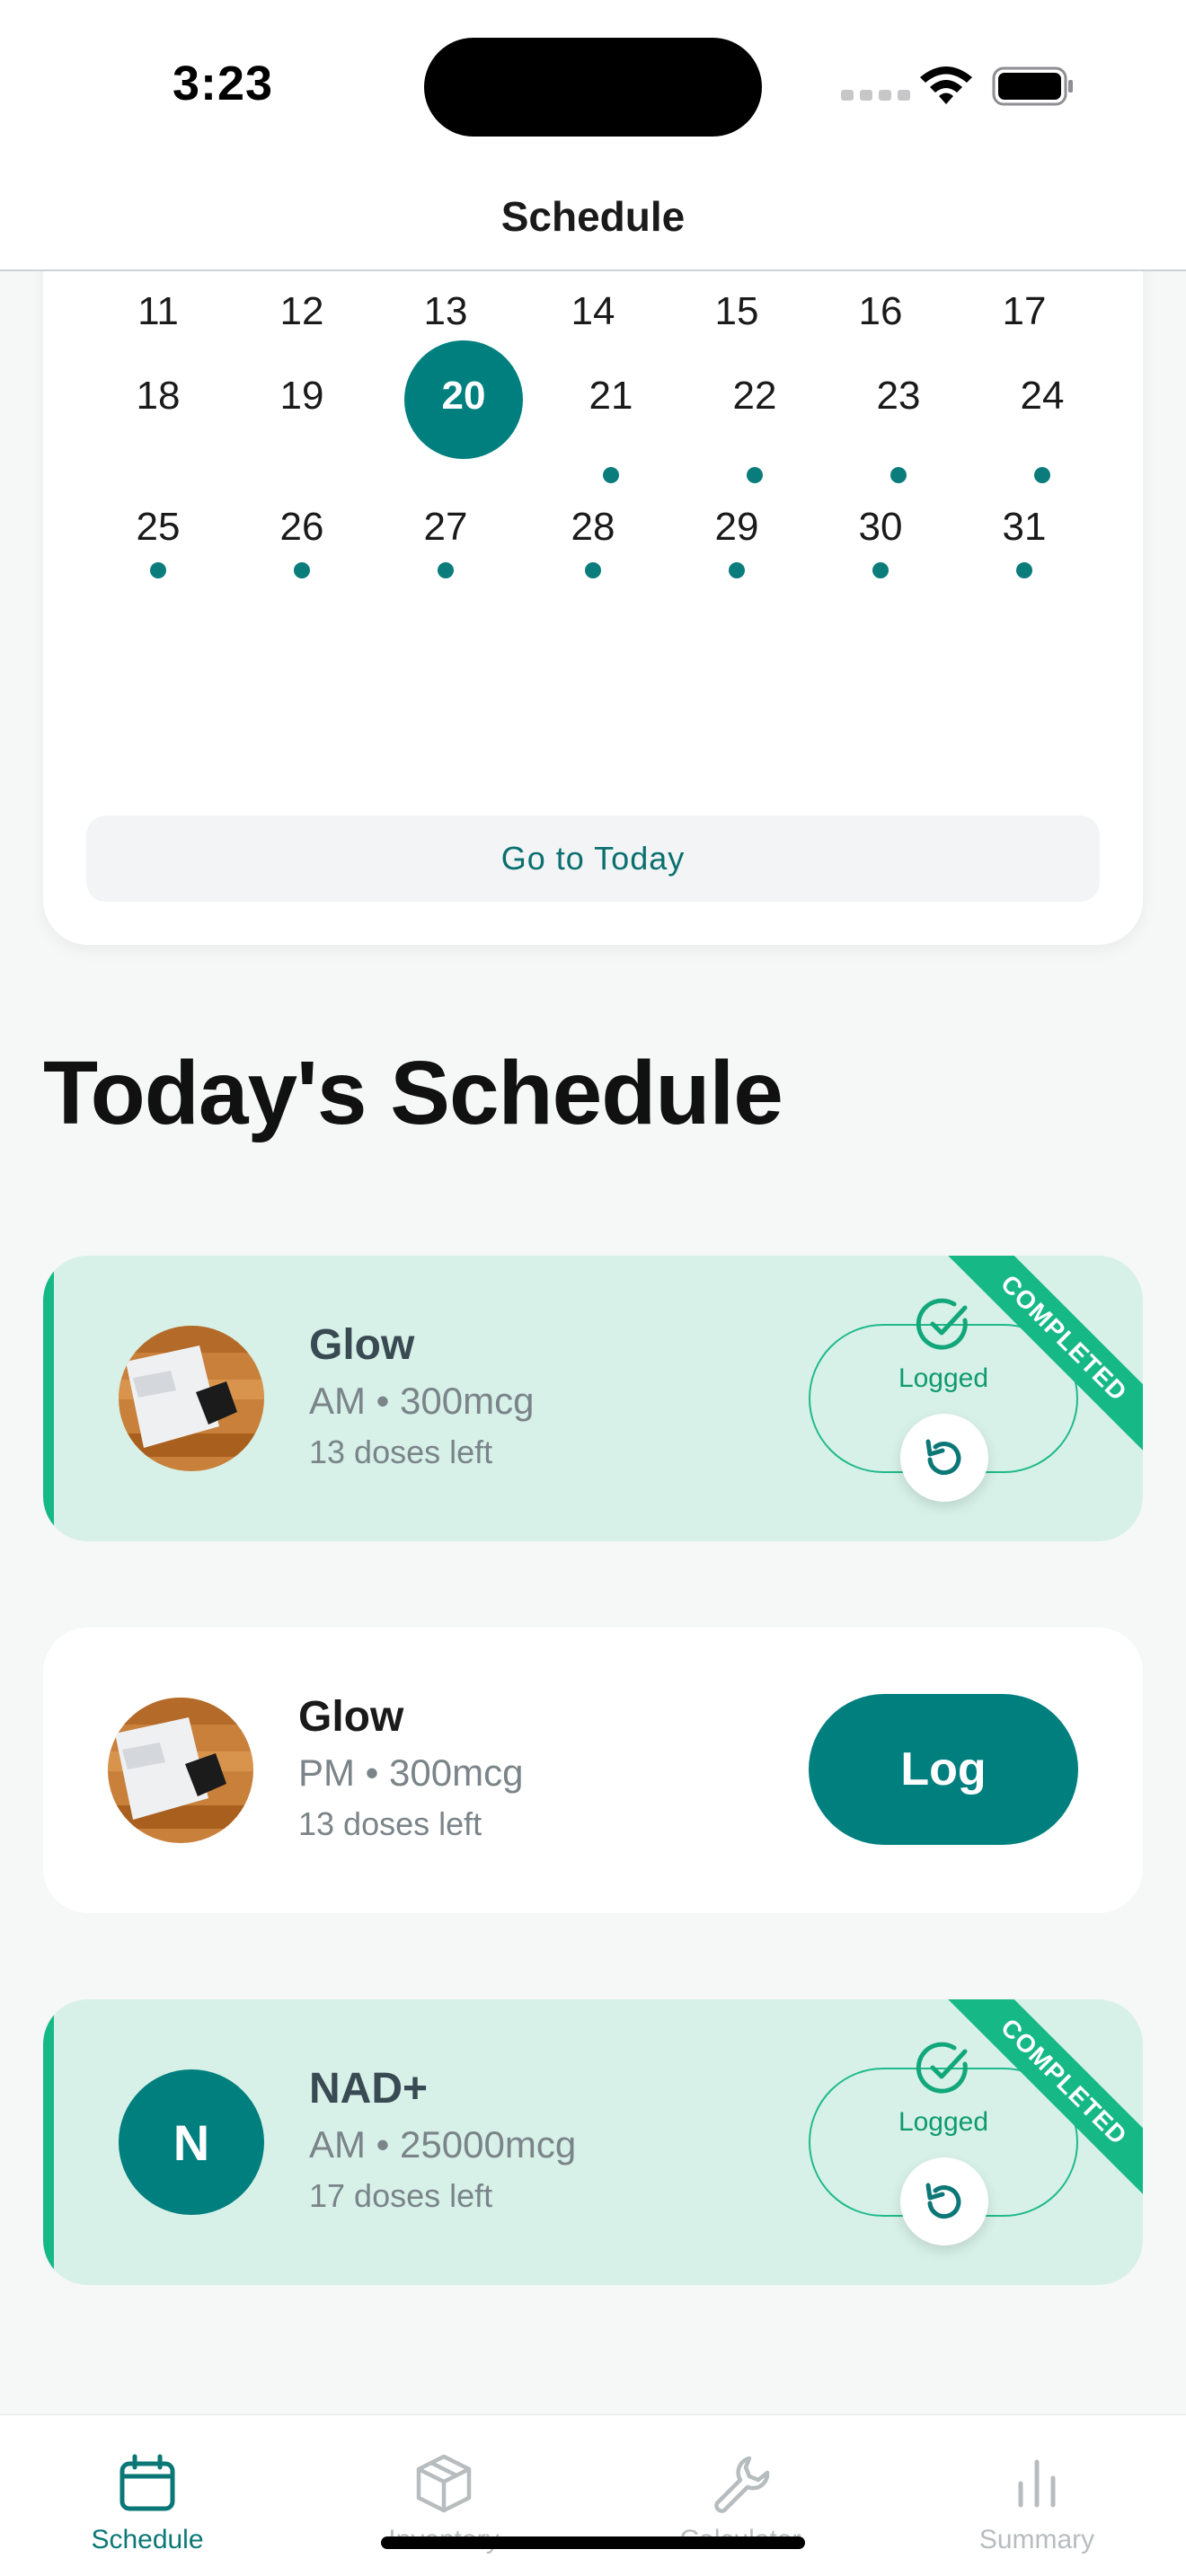 The image size is (1186, 2576). I want to click on navigation-bar: Schedule, so click(593, 216).